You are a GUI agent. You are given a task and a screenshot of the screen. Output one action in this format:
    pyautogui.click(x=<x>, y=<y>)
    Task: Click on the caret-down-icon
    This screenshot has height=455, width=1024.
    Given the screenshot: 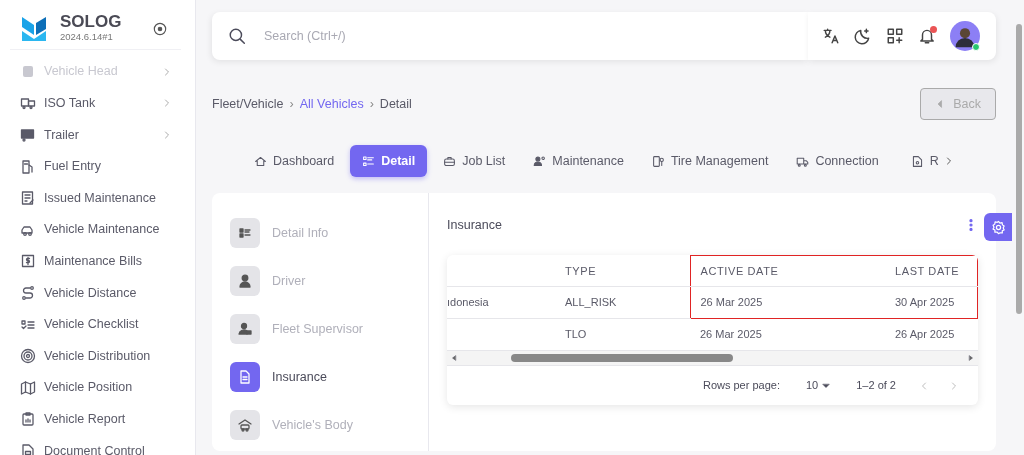 What is the action you would take?
    pyautogui.click(x=826, y=385)
    